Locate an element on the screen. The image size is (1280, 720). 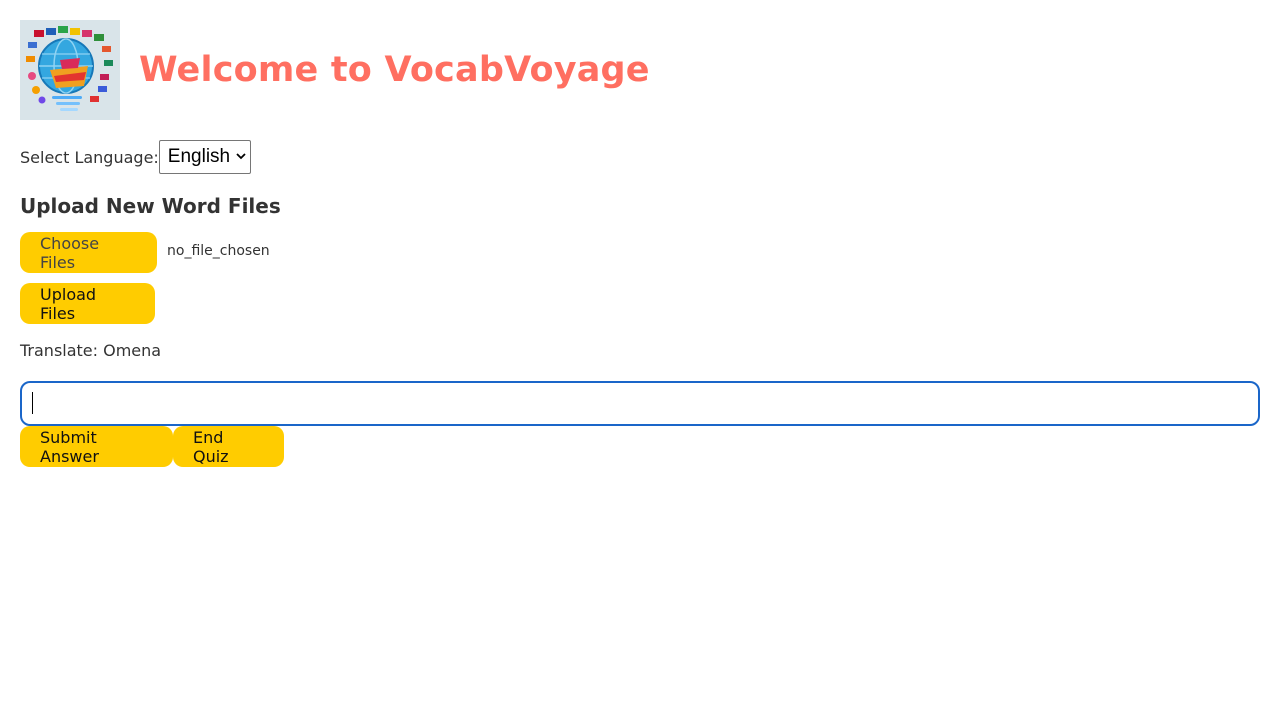
submit-answer-button: Submit Answer is located at coordinates (96, 446).